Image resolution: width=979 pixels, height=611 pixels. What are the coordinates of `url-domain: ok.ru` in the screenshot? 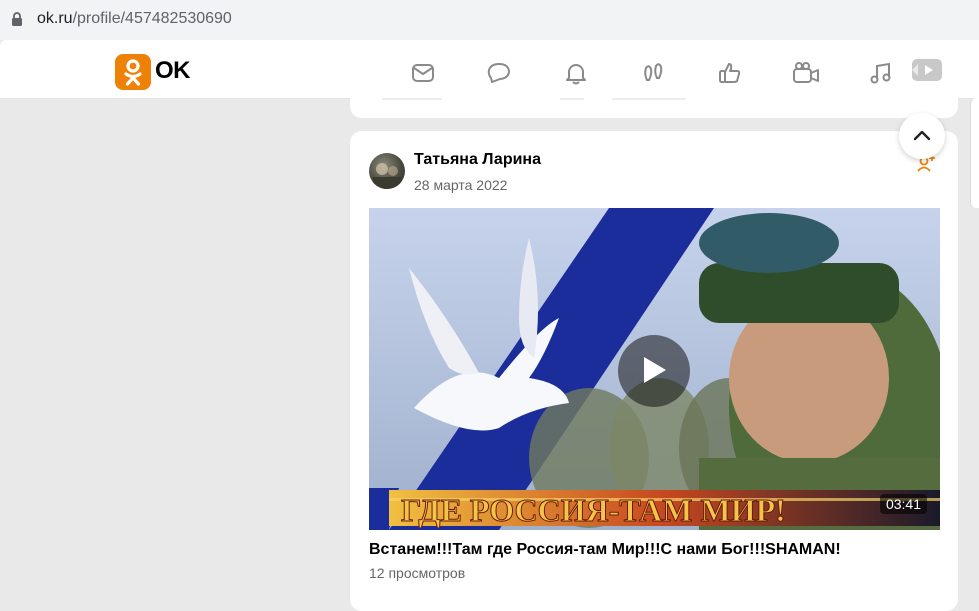 It's located at (55, 18).